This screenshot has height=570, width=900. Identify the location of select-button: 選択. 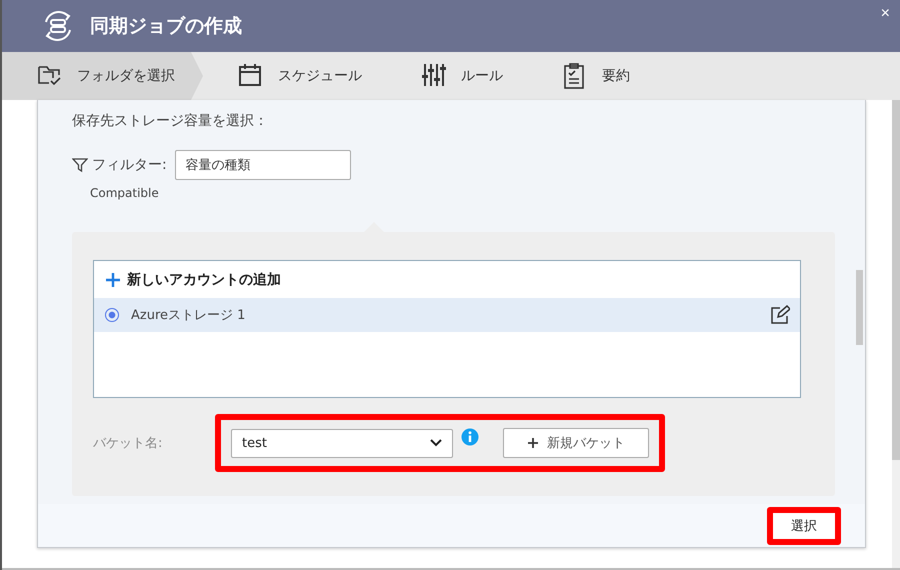
(804, 525).